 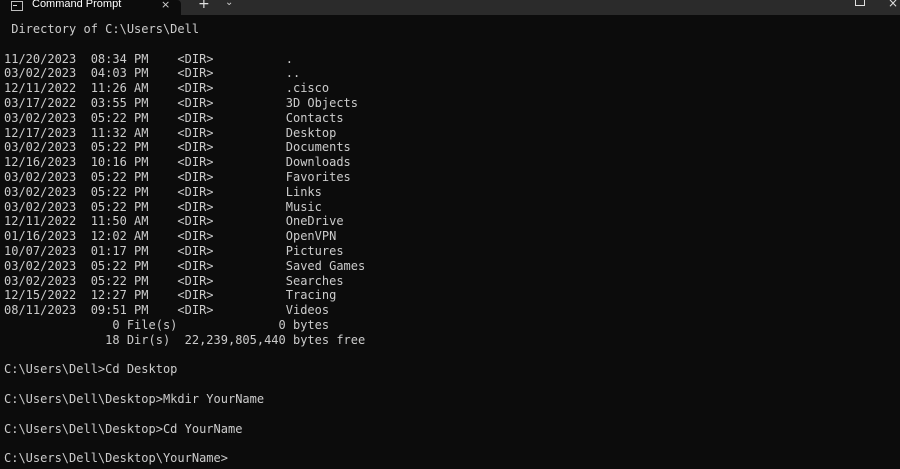 I want to click on console-line: 08/11/2023 09:51 PM <DIR> Videos, so click(x=167, y=310).